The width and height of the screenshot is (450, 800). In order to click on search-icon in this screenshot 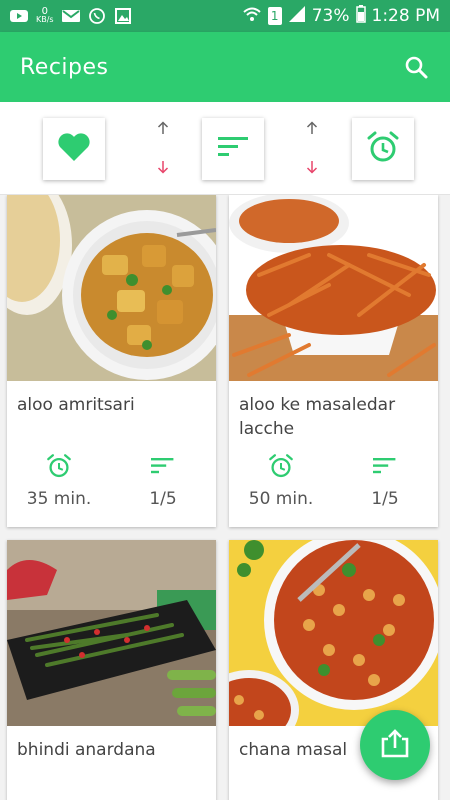, I will do `click(416, 67)`.